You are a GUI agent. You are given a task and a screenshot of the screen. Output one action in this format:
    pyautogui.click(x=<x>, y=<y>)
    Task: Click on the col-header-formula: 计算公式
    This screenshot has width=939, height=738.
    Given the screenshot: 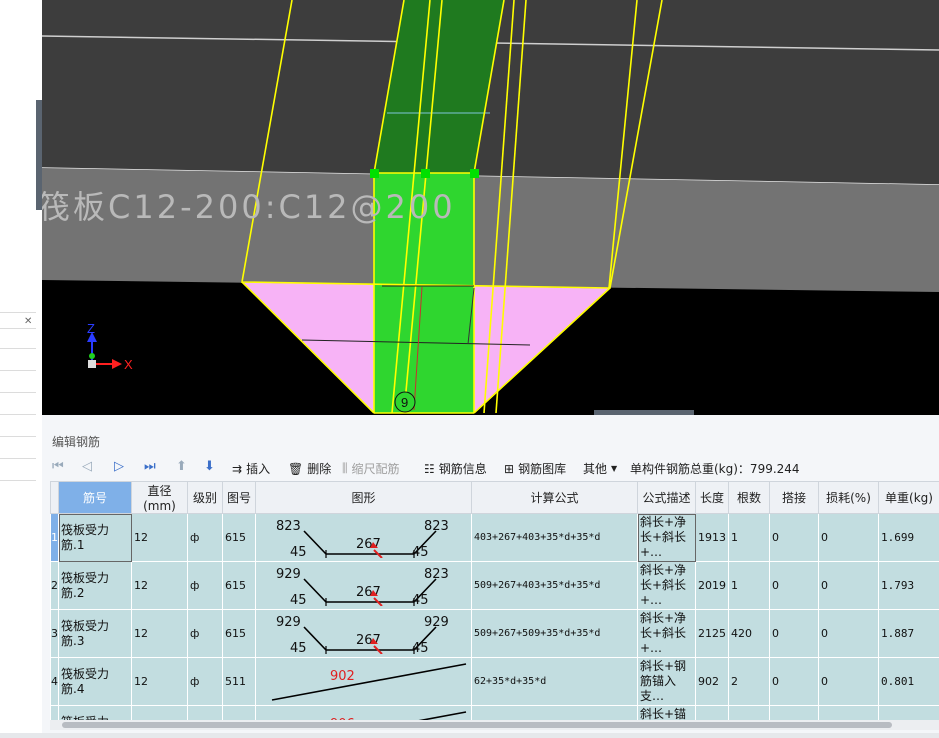 What is the action you would take?
    pyautogui.click(x=554, y=497)
    